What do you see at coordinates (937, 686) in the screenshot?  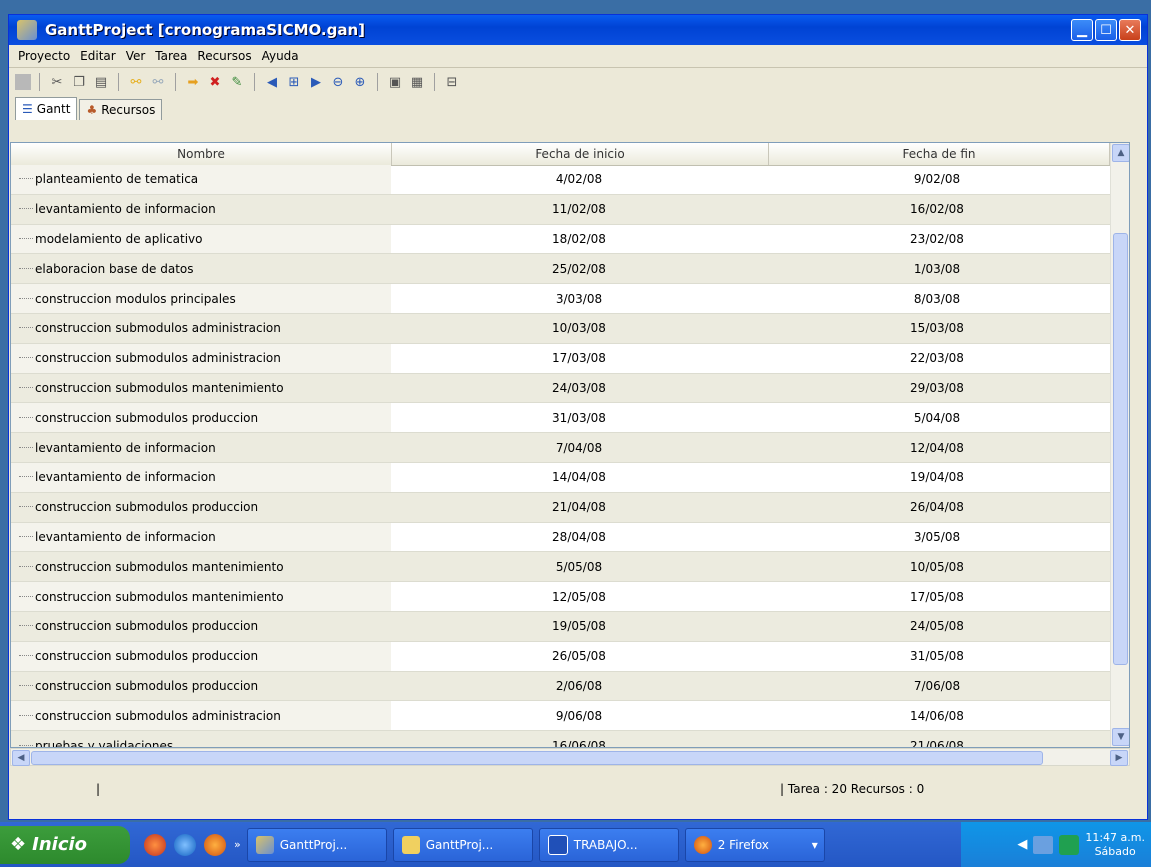 I see `end-date-cell: 7/06/08` at bounding box center [937, 686].